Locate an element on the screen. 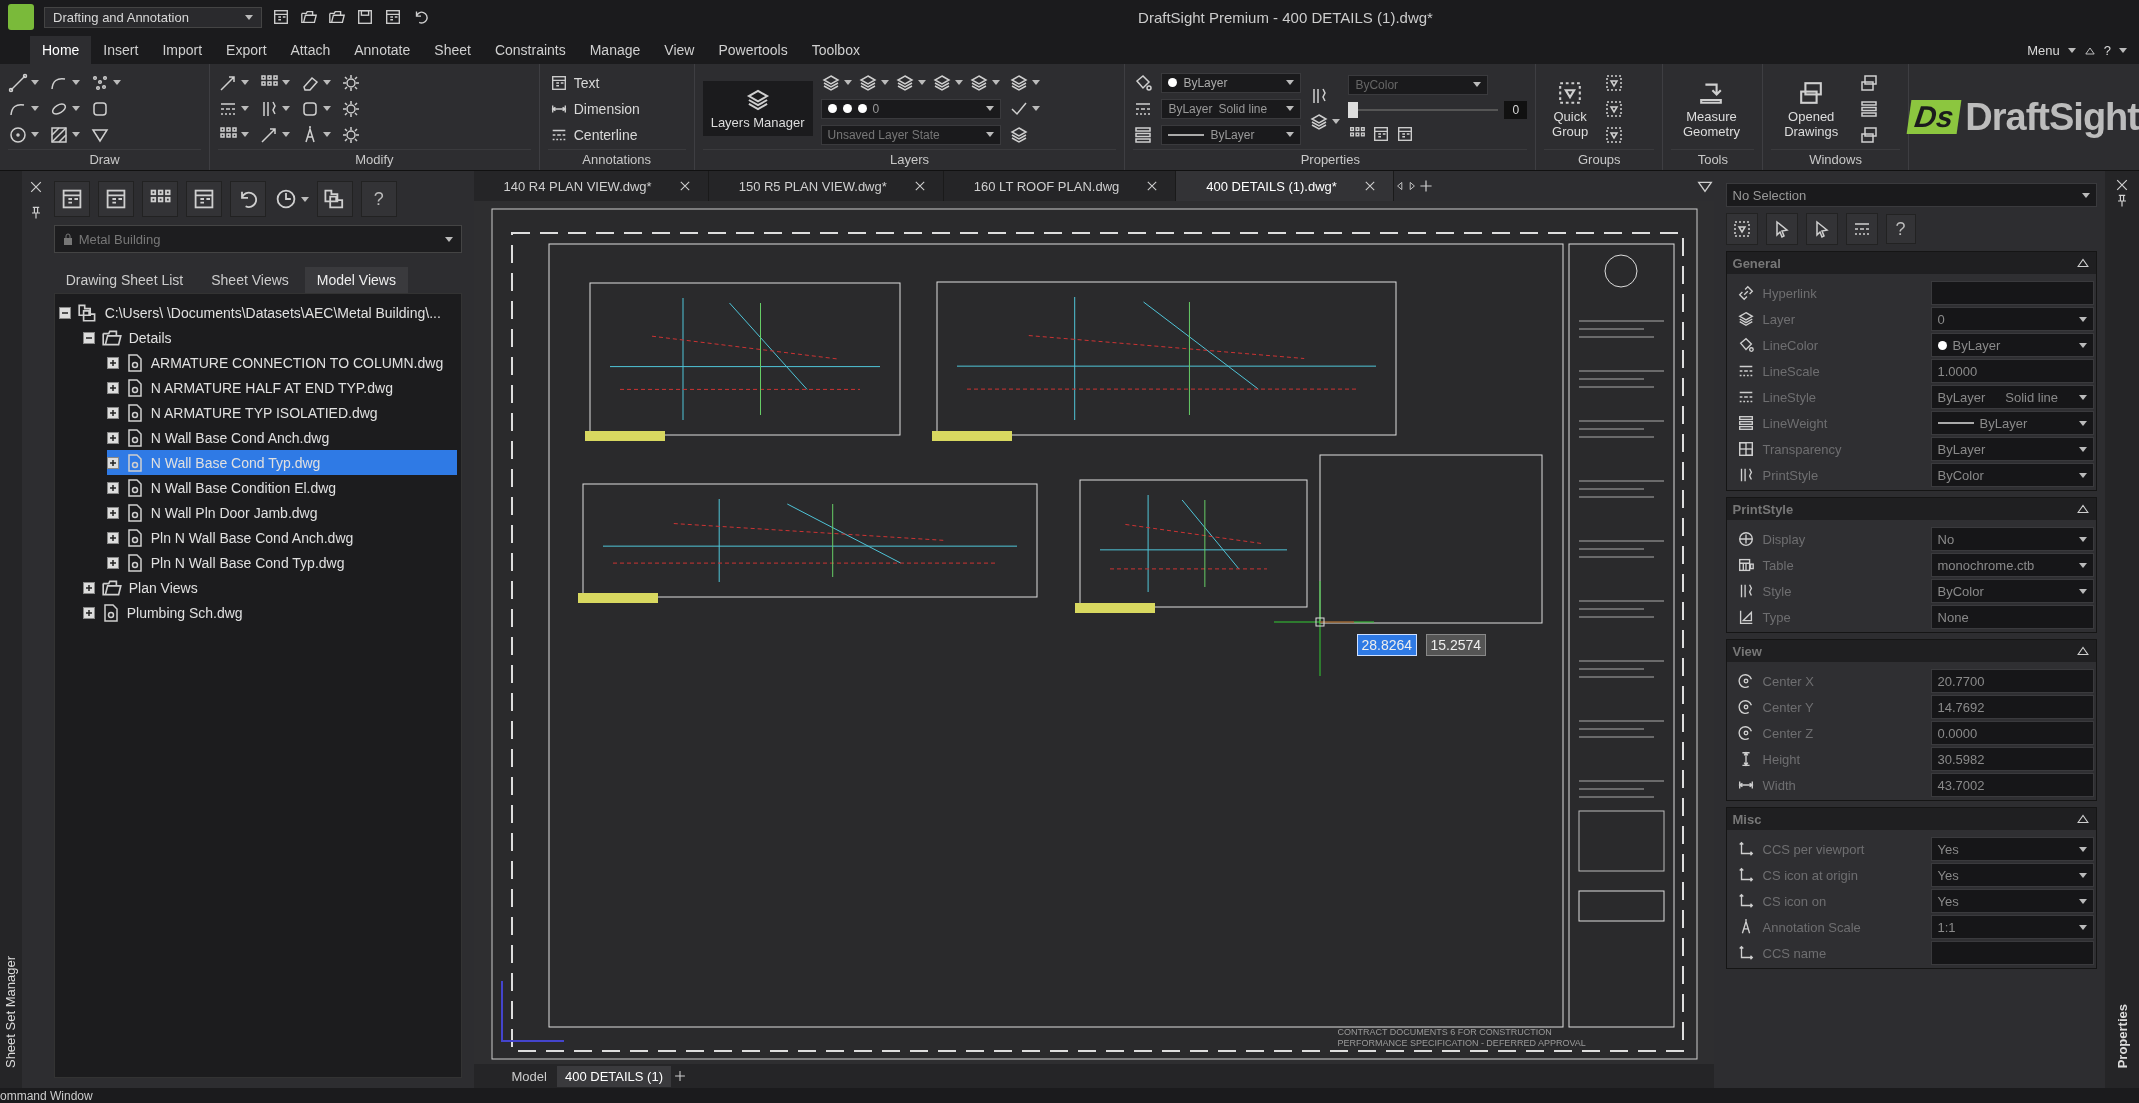 This screenshot has height=1103, width=2139. windows-icon is located at coordinates (1869, 134).